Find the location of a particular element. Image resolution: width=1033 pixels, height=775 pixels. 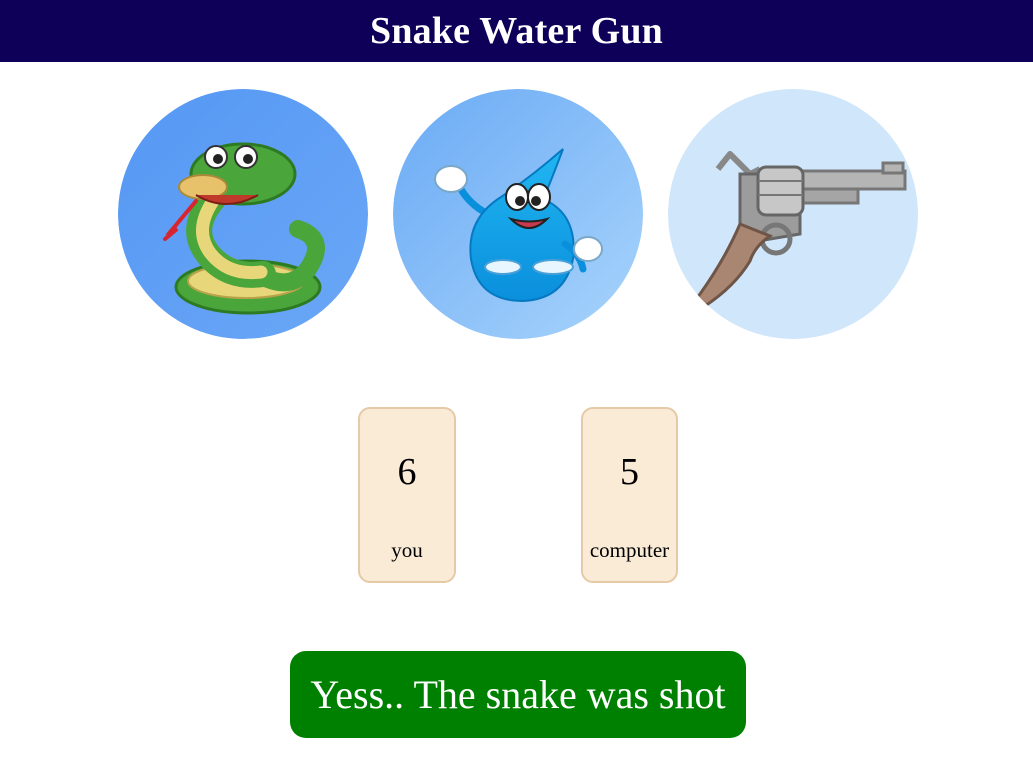

result-message: Yess.. The snake was shot is located at coordinates (518, 694).